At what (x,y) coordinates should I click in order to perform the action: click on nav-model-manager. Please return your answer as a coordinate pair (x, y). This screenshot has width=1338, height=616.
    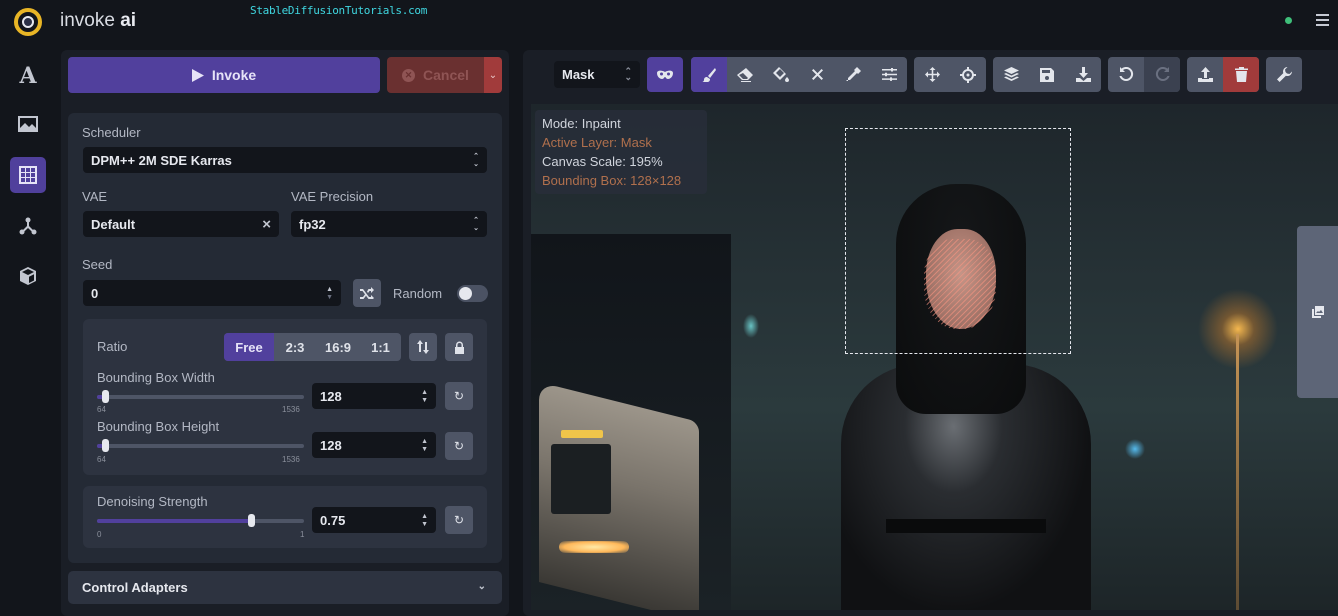
    Looking at the image, I should click on (28, 276).